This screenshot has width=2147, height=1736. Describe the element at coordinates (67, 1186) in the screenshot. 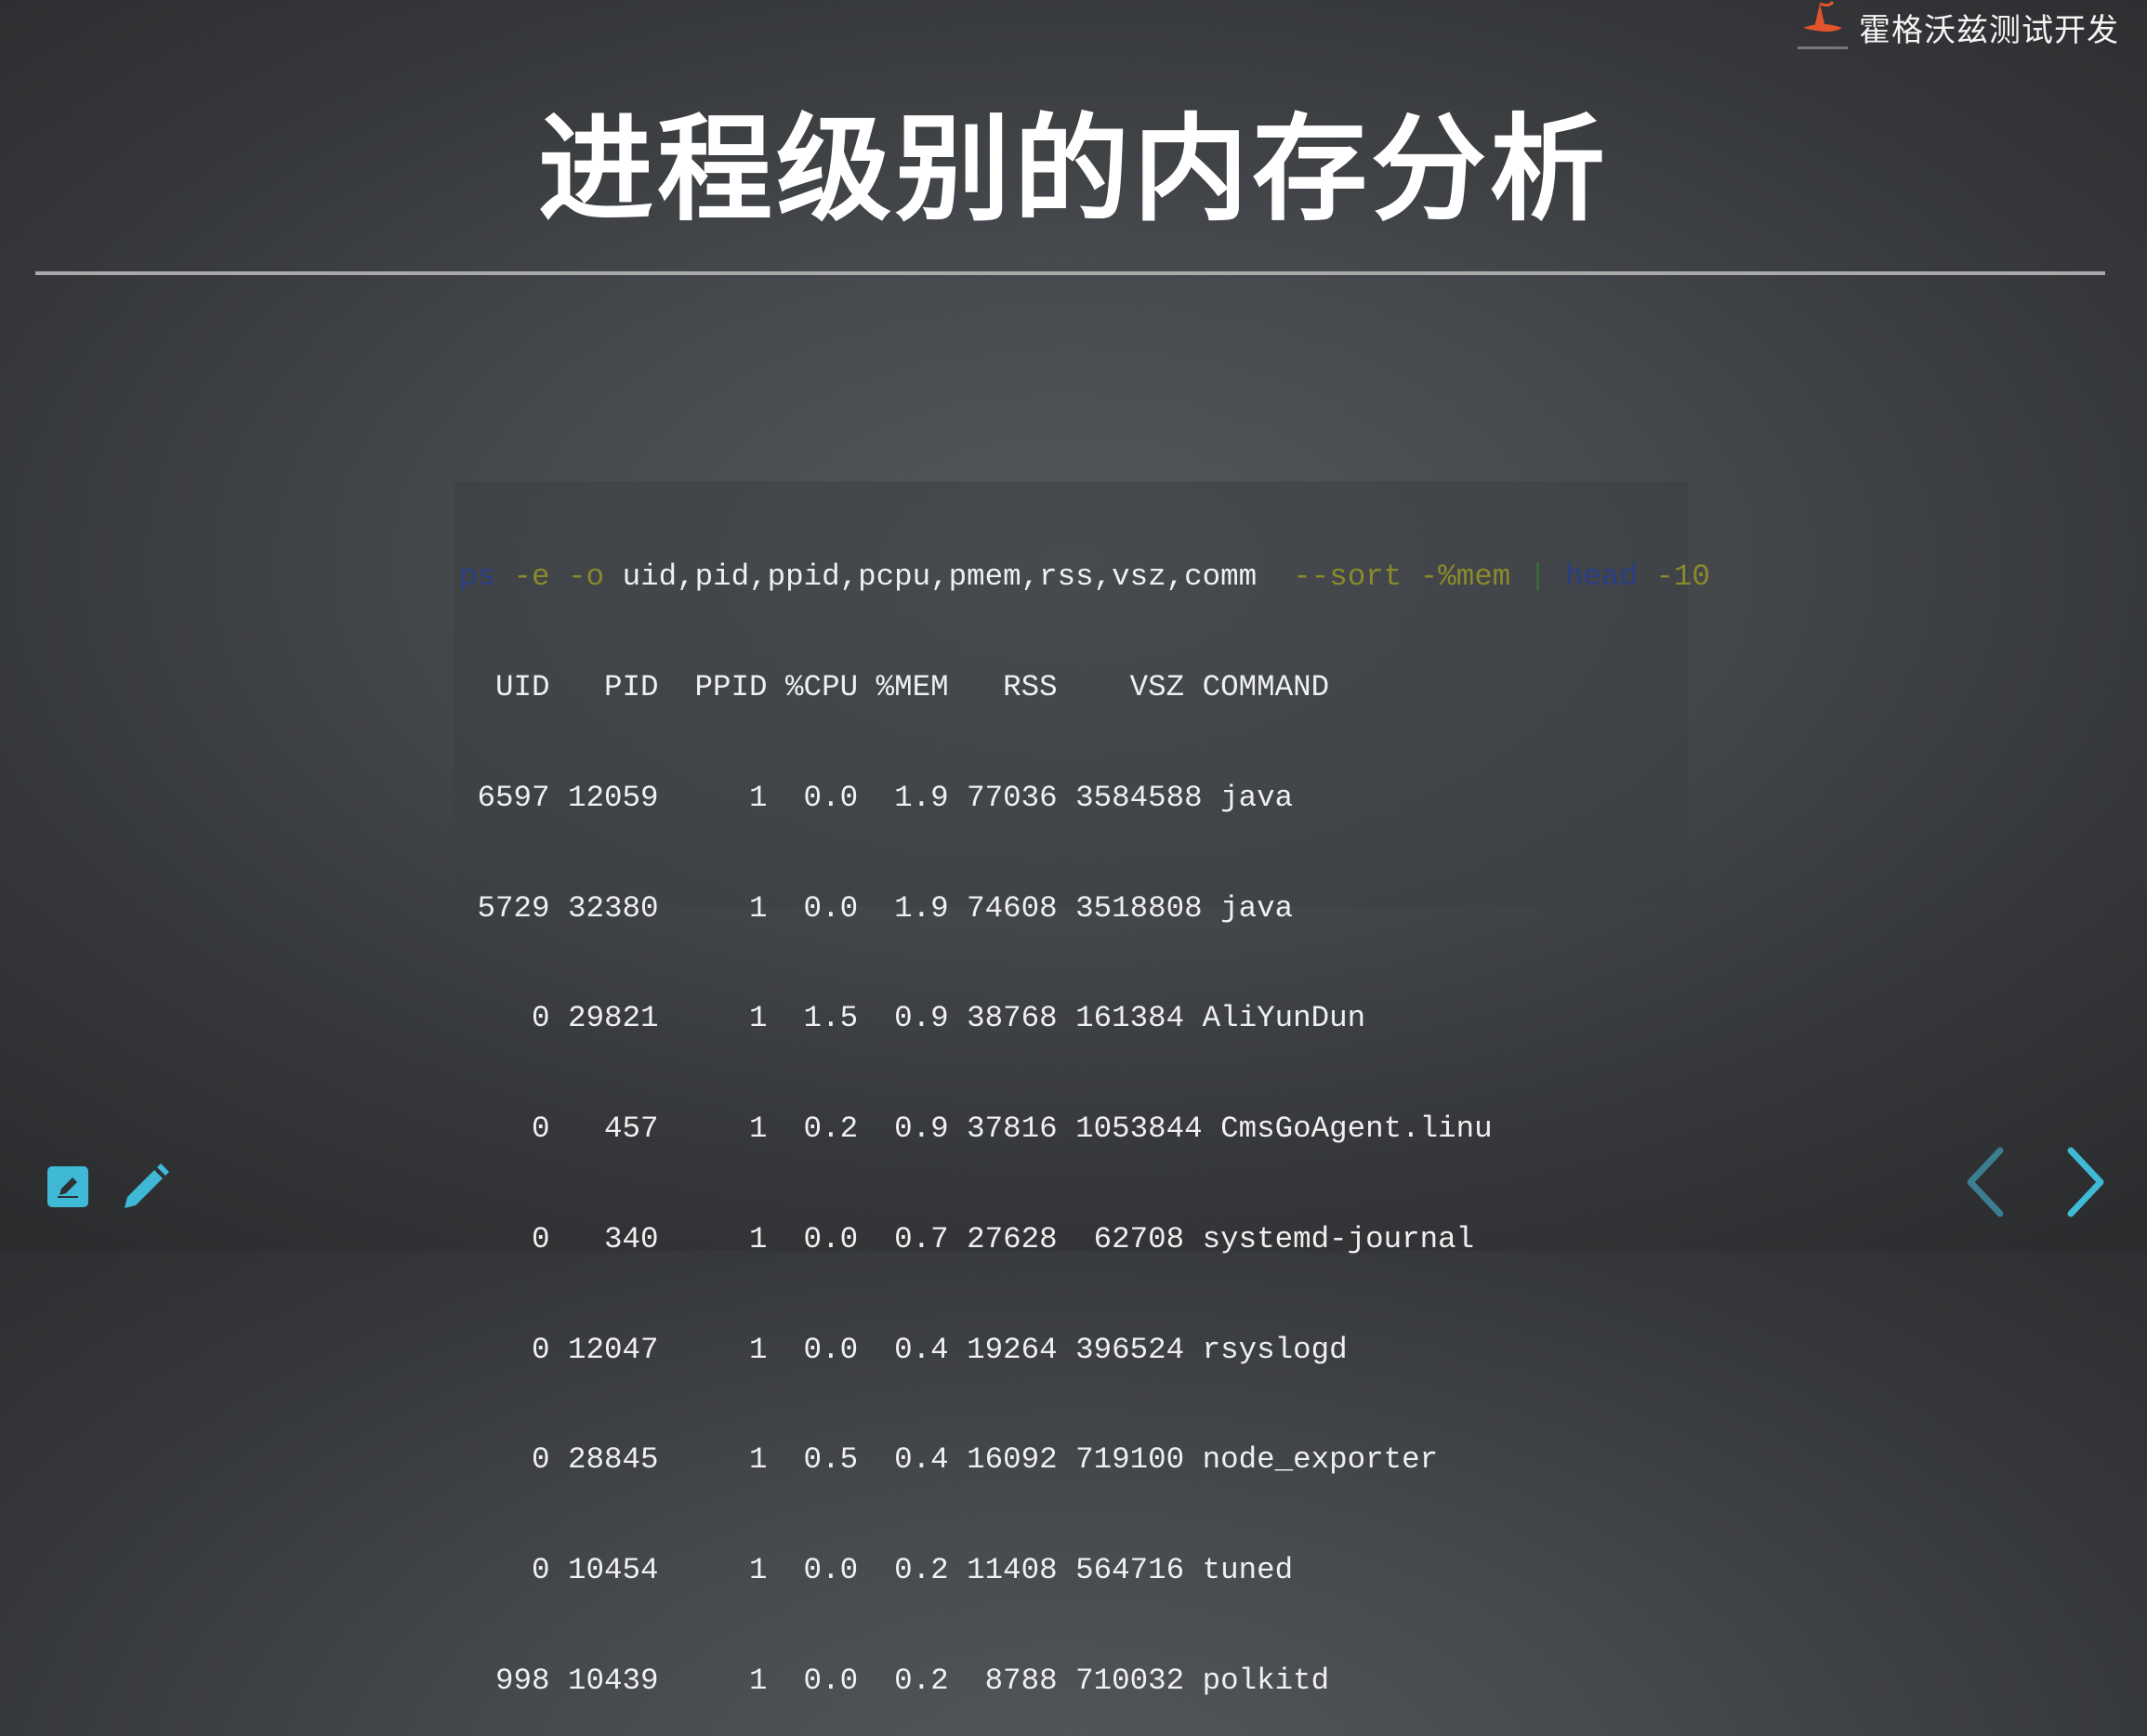

I see `edit-icon` at that location.